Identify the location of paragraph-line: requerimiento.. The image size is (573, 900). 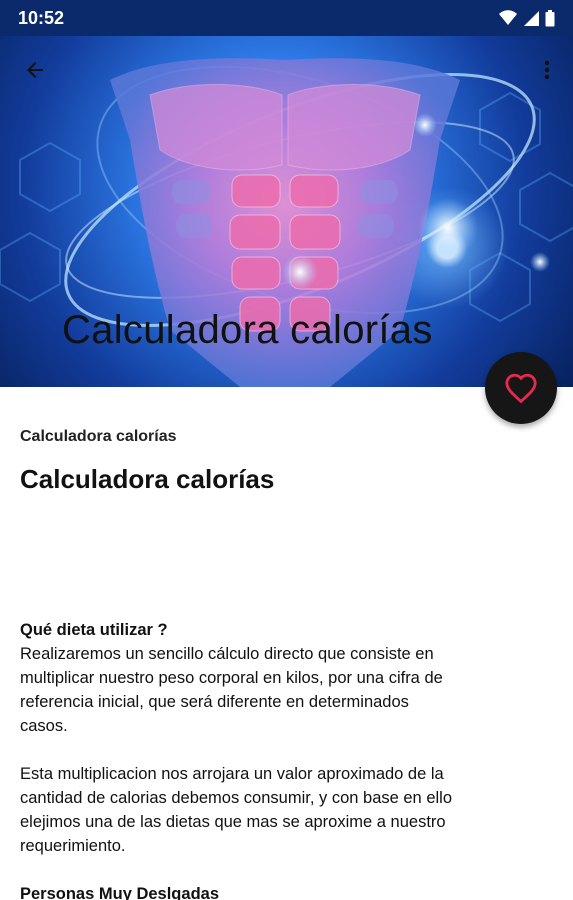
(73, 846).